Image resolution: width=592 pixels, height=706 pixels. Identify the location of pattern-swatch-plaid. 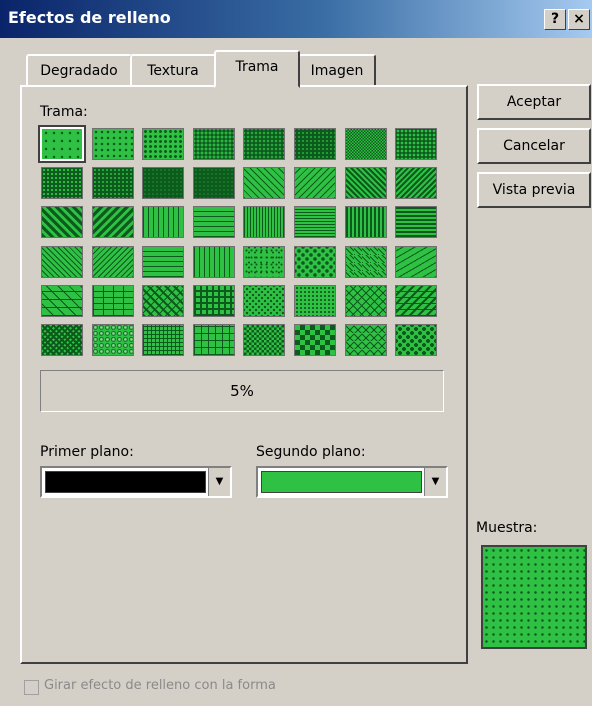
(213, 300).